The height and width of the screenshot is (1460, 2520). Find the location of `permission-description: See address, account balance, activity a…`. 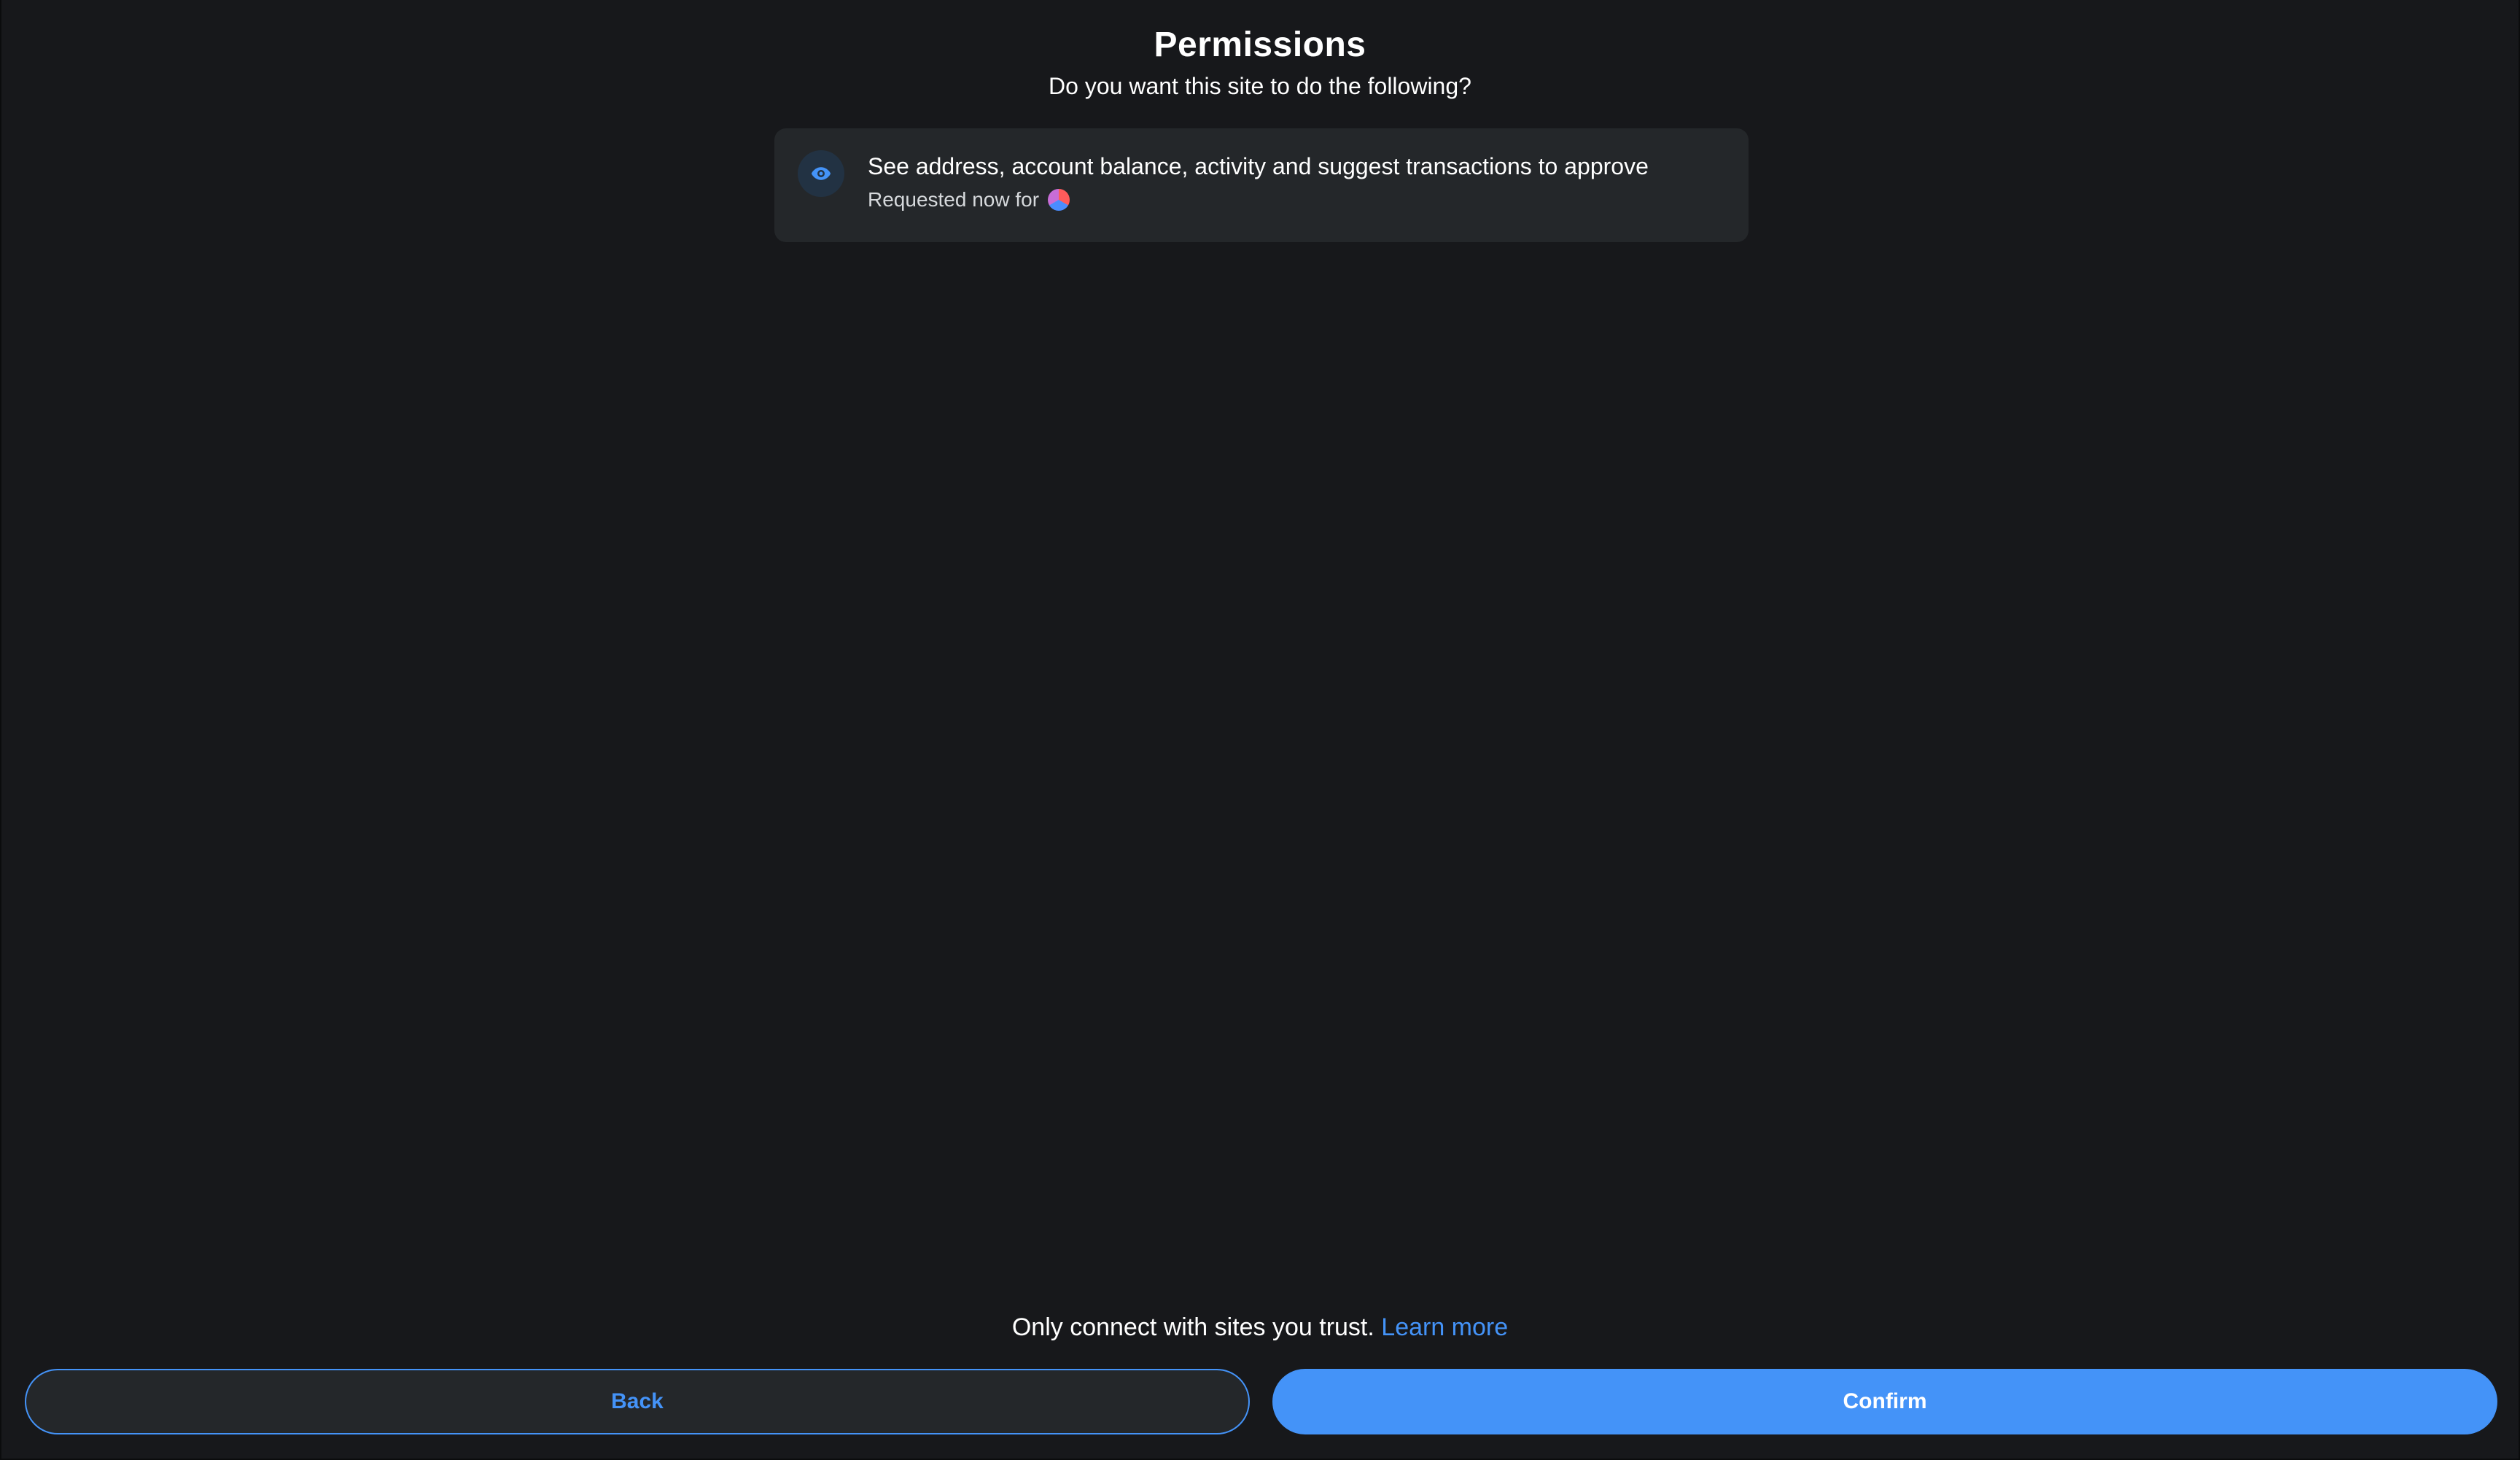

permission-description: See address, account balance, activity a… is located at coordinates (1258, 166).